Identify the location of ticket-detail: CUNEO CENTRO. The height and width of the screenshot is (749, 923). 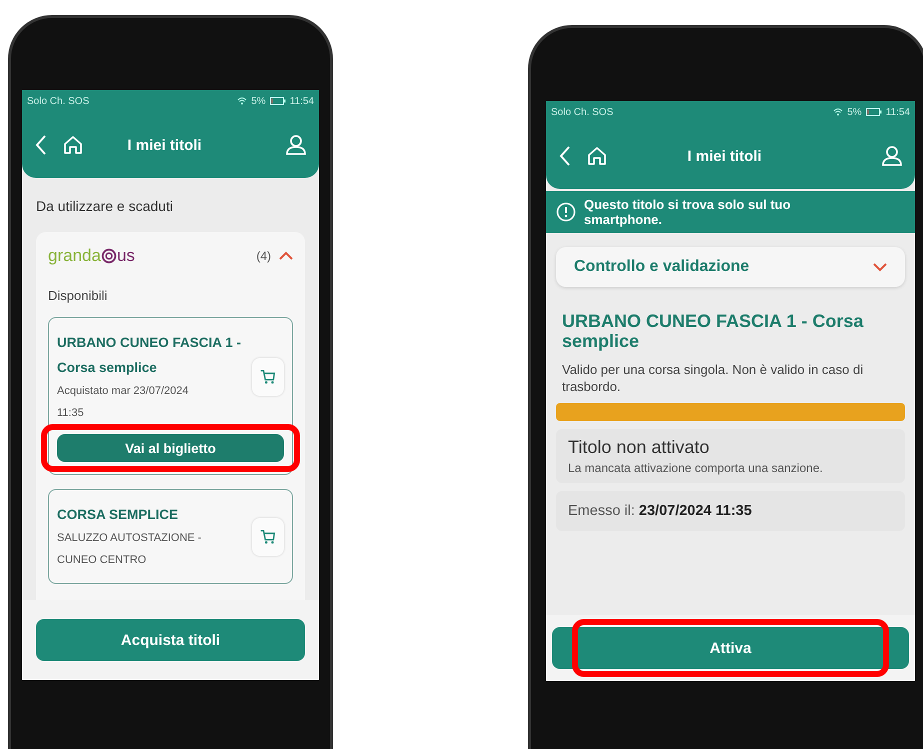
(102, 560).